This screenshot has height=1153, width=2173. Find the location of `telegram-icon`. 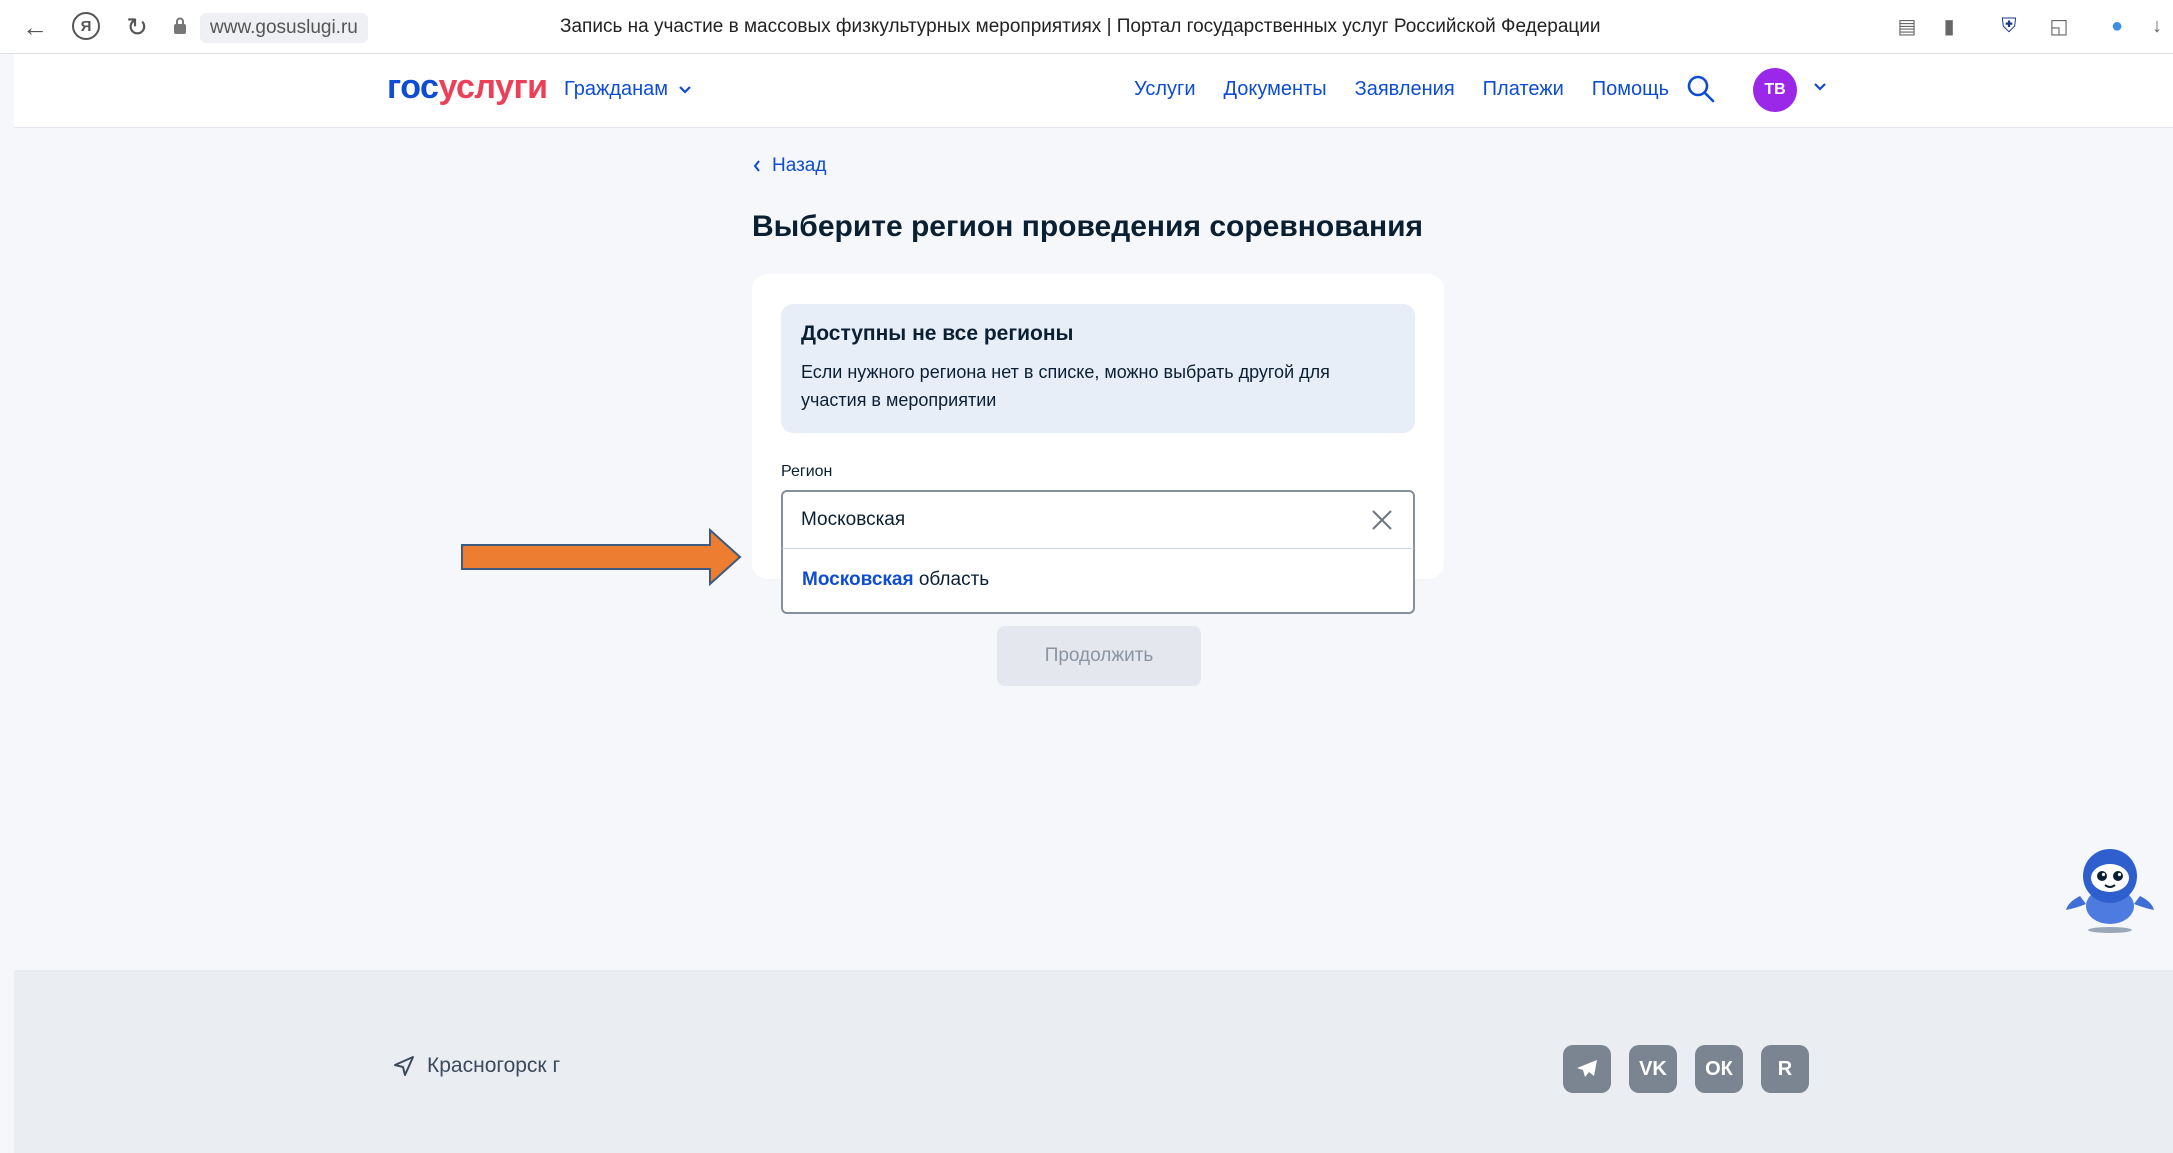

telegram-icon is located at coordinates (1587, 1069).